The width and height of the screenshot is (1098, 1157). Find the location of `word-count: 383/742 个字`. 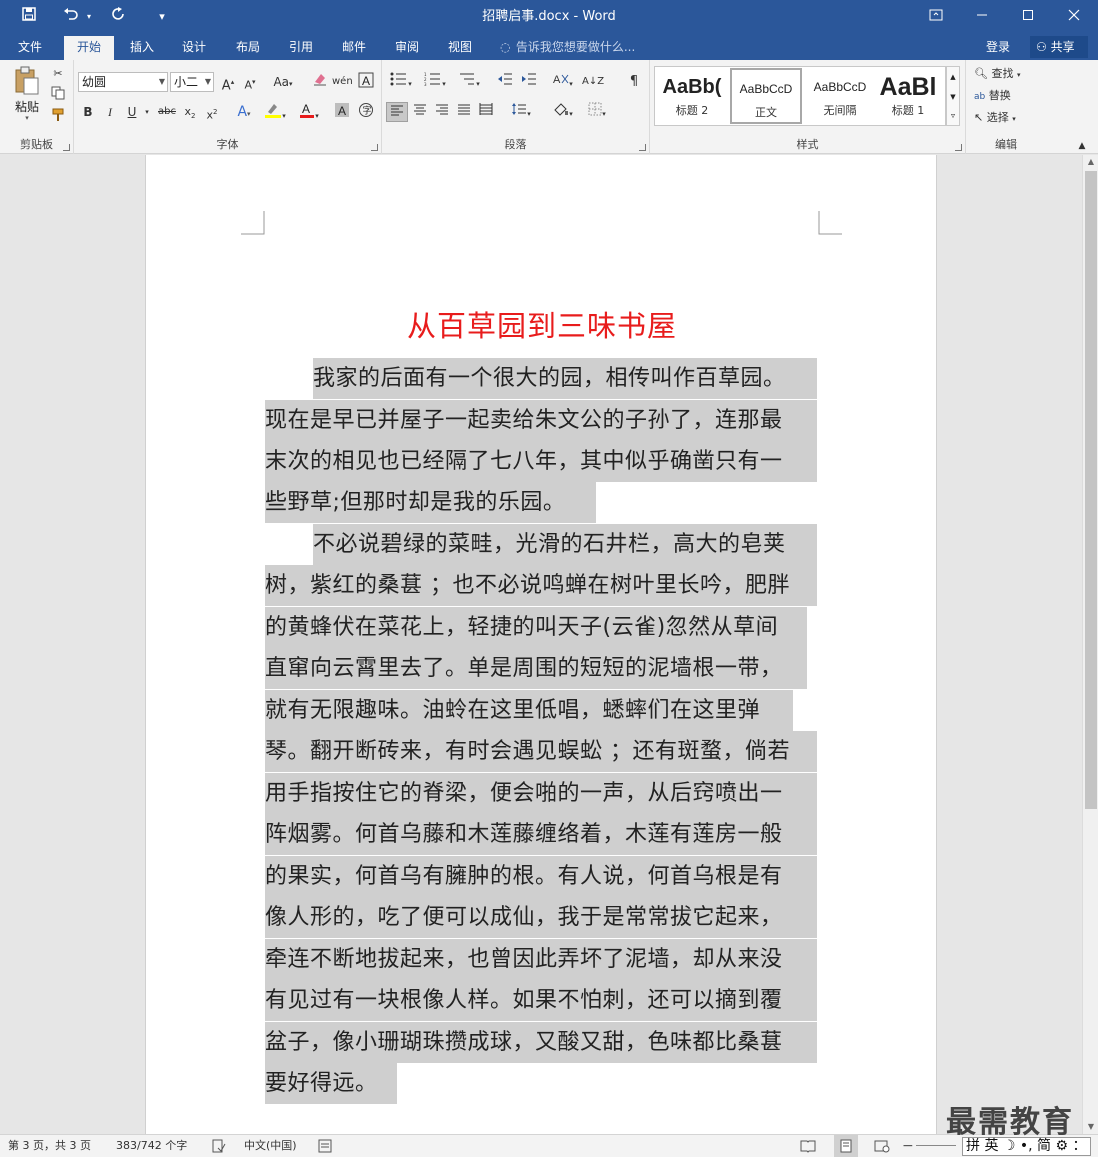

word-count: 383/742 个字 is located at coordinates (151, 1146).